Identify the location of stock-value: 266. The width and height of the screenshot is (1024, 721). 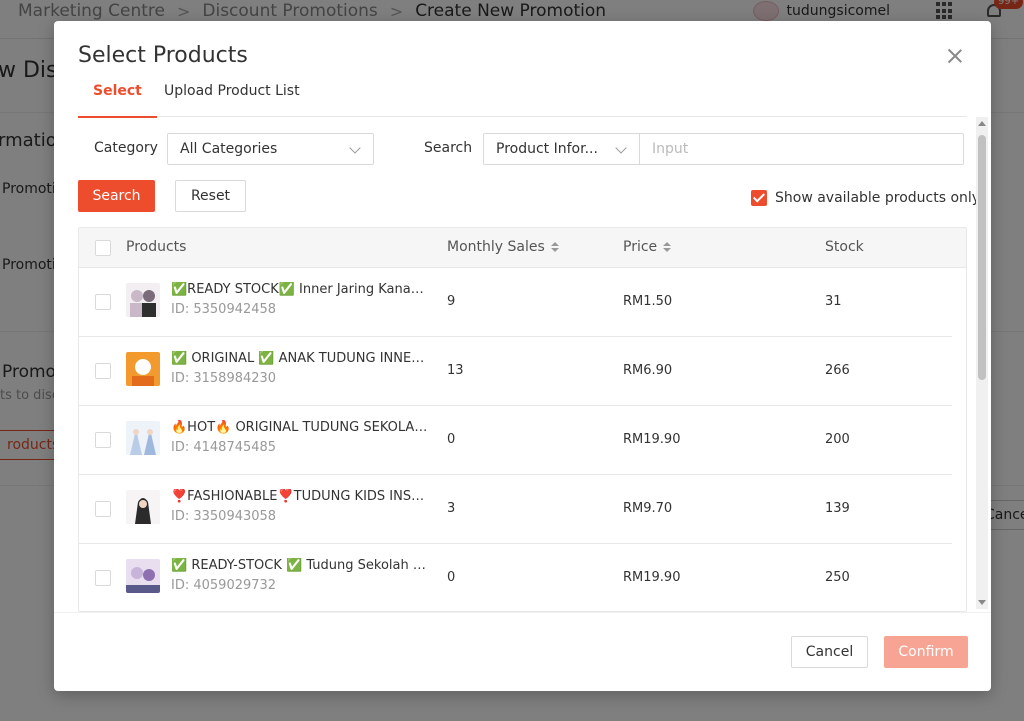
(837, 370).